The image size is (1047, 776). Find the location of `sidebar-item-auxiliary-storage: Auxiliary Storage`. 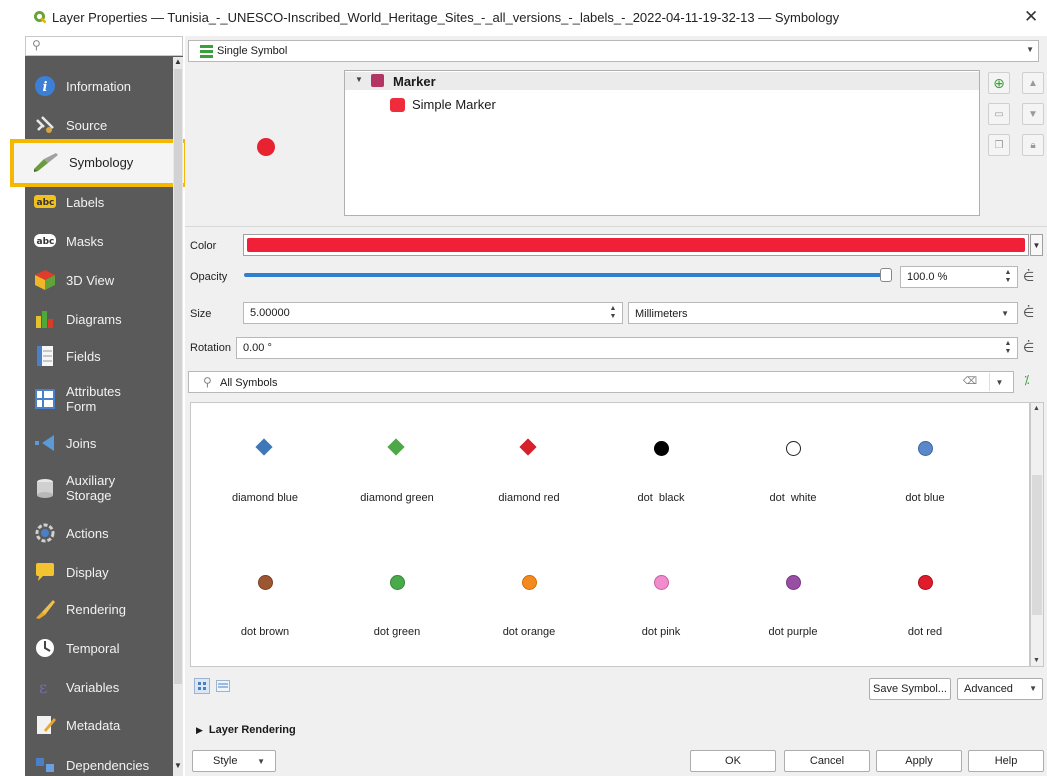

sidebar-item-auxiliary-storage: Auxiliary Storage is located at coordinates (99, 488).